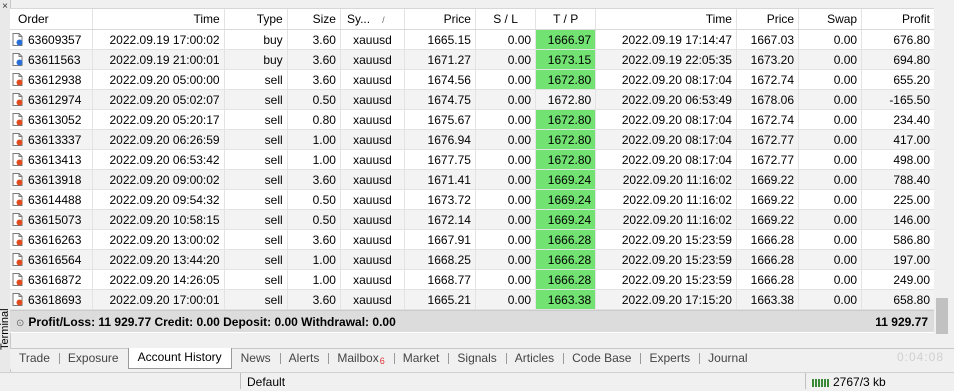 The height and width of the screenshot is (391, 954). Describe the element at coordinates (440, 99) in the screenshot. I see `cell-price: 1674.75` at that location.